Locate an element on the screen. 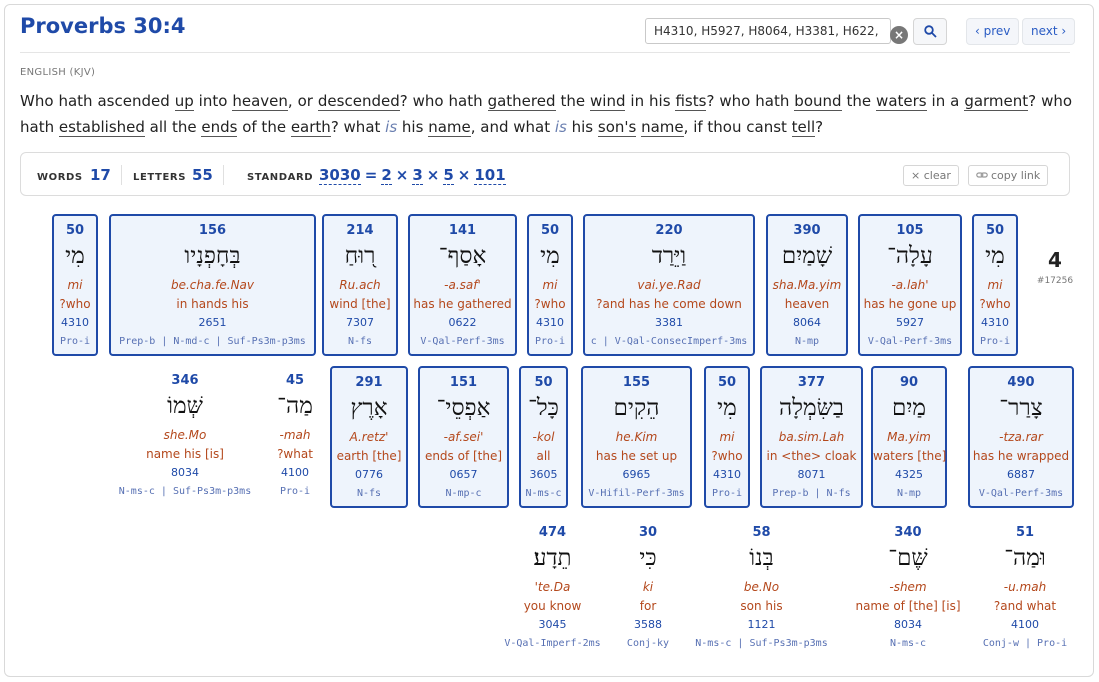 The width and height of the screenshot is (1099, 682). word-transliteration: mi is located at coordinates (995, 285).